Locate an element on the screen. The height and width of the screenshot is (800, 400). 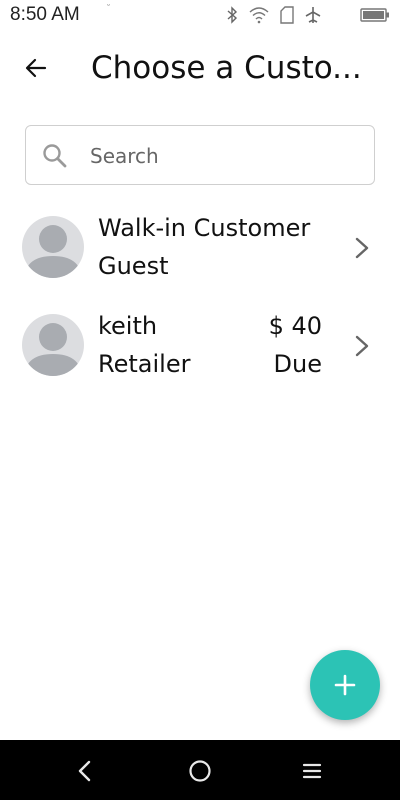
nav-menu-button is located at coordinates (312, 771).